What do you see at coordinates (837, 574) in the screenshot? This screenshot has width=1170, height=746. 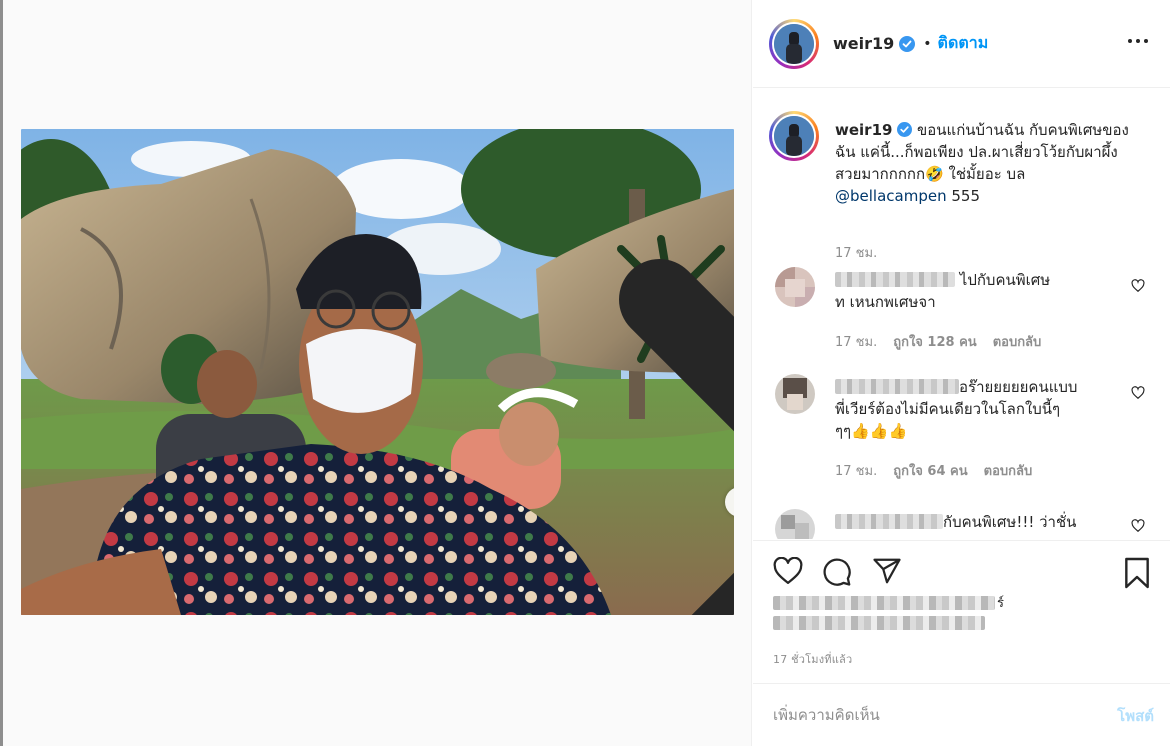 I see `comment-icon` at bounding box center [837, 574].